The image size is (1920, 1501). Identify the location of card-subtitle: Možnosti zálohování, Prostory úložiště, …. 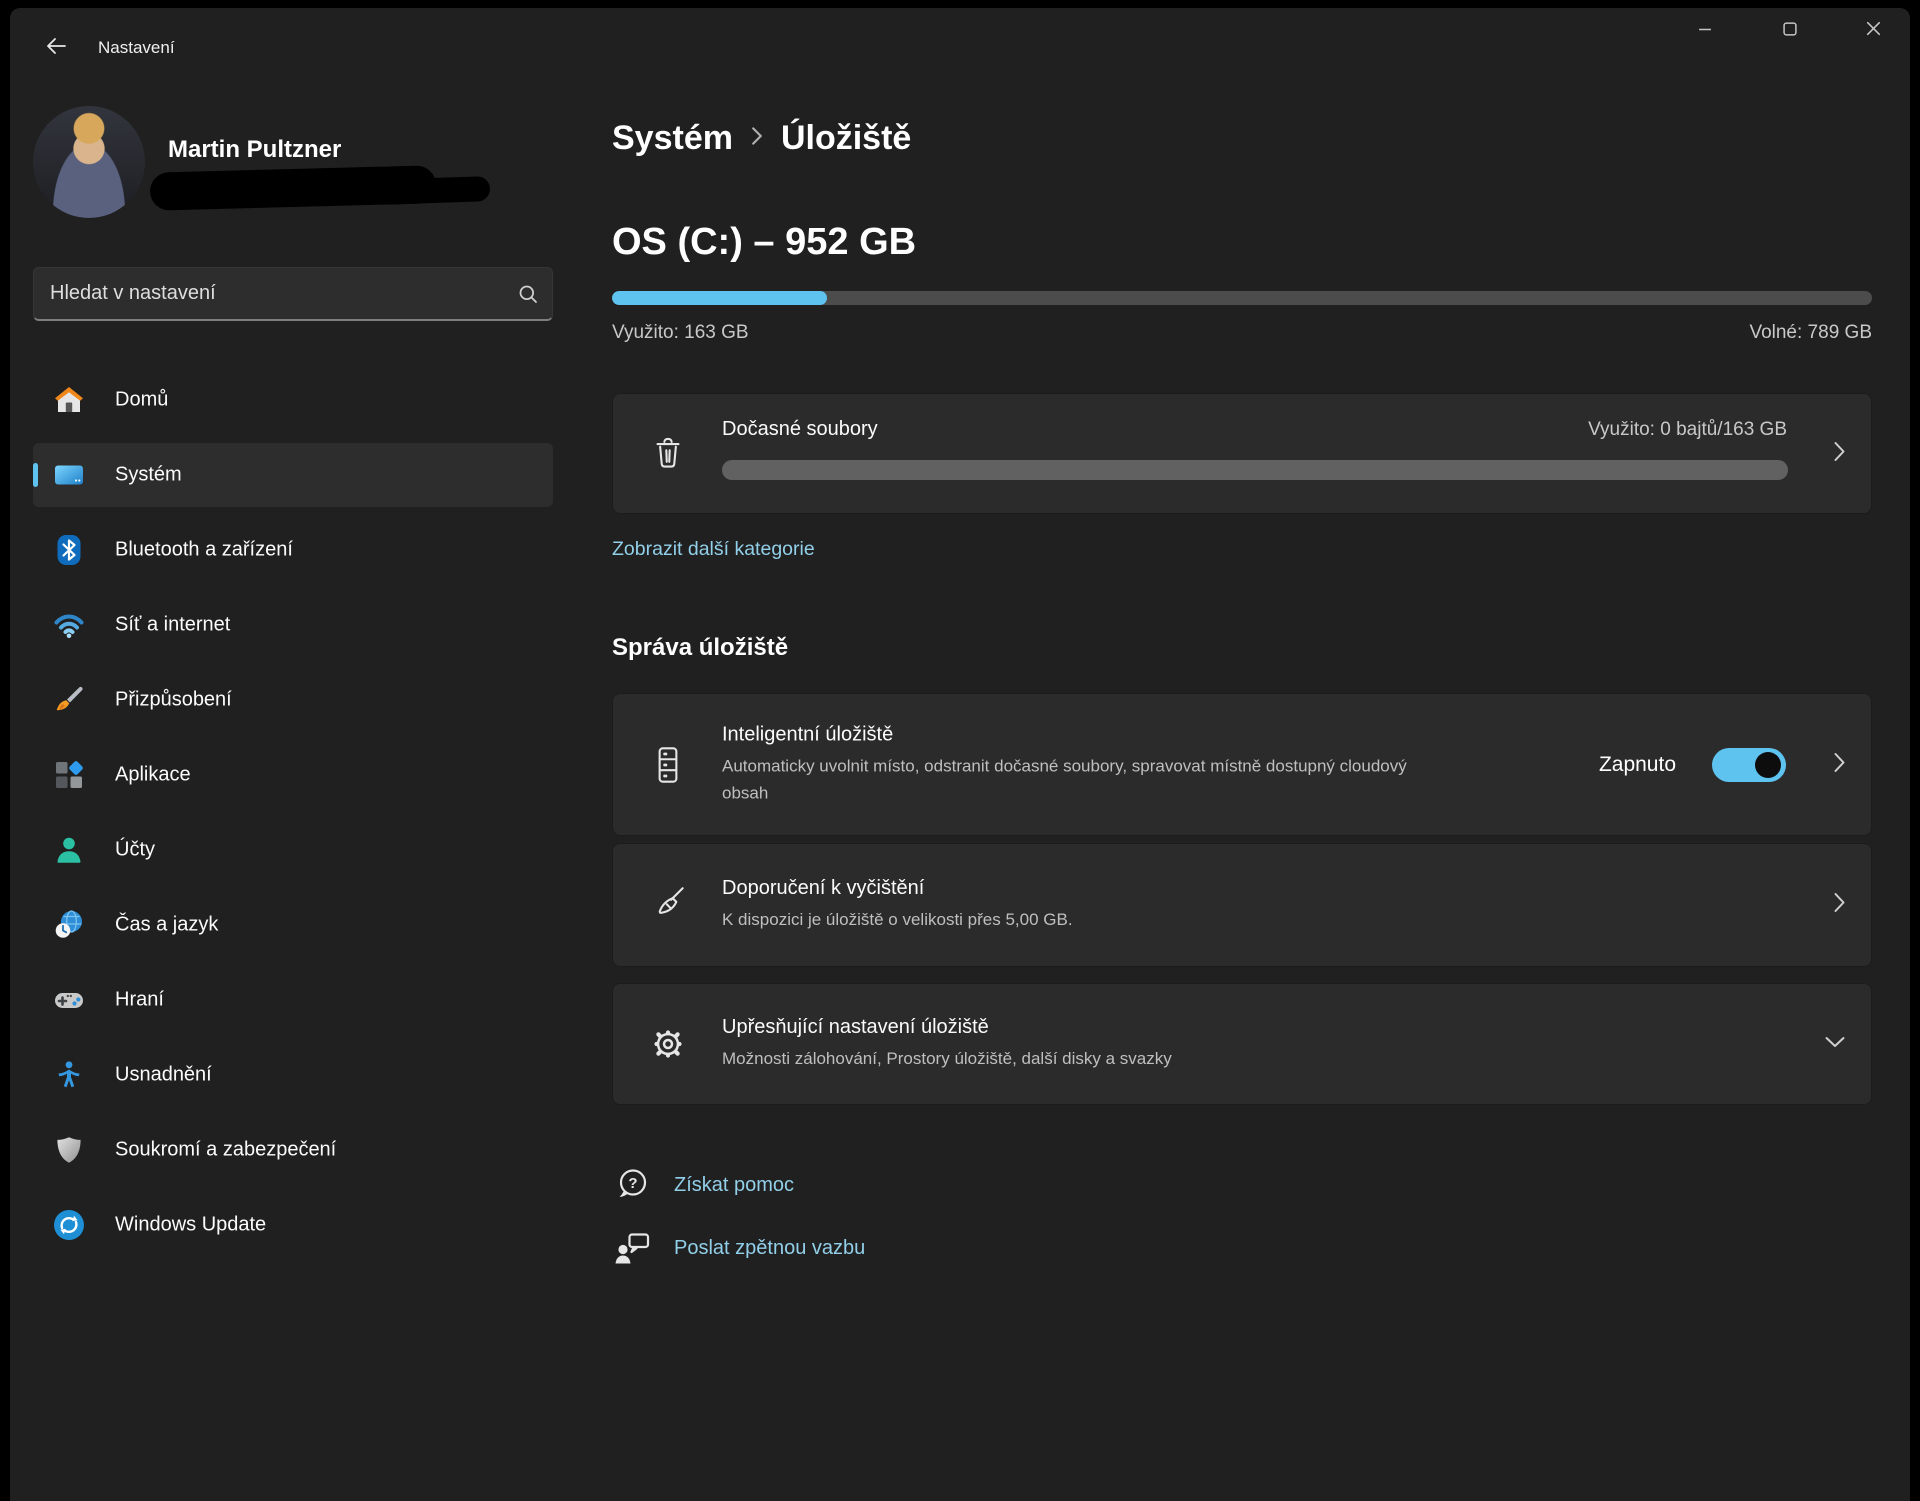
(947, 1058).